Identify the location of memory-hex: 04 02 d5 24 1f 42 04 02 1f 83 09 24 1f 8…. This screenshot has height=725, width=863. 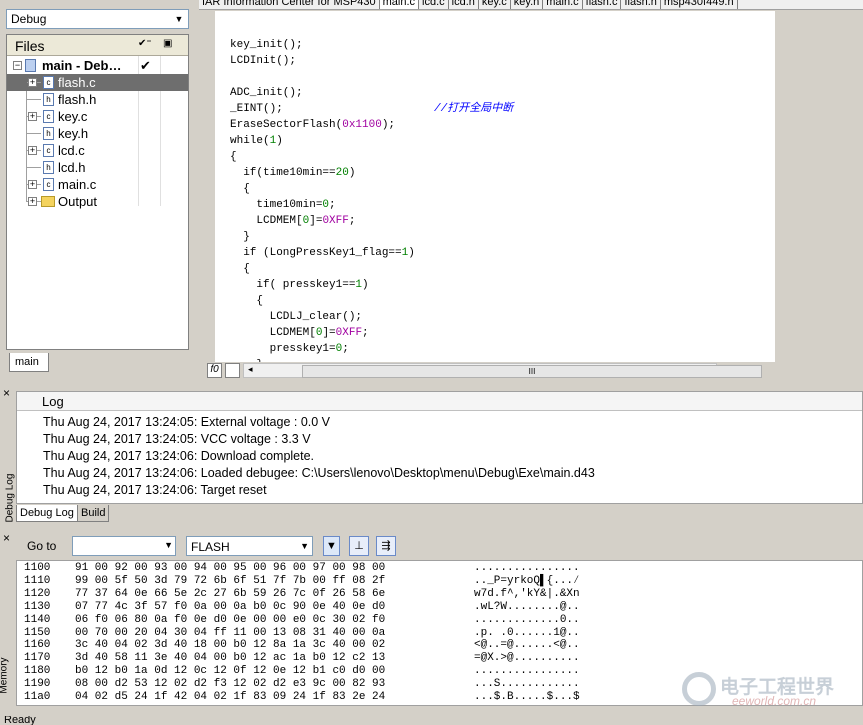
(230, 697).